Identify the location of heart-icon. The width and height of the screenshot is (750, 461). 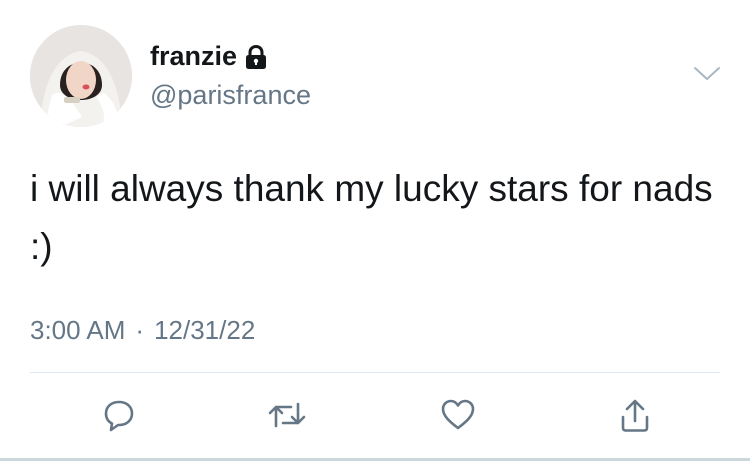
(458, 417).